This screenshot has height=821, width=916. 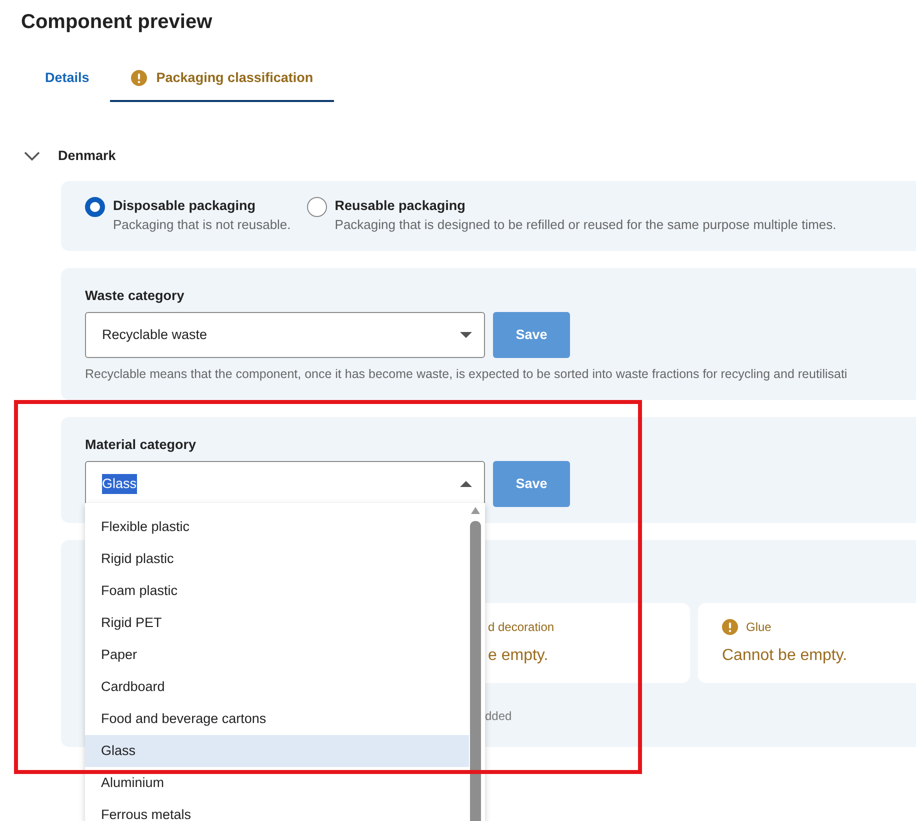 I want to click on help-text: Recyclable means that the component, once it has become waste, is expected to be sorted into waste fractions for recycling and reutilisati, so click(x=466, y=374).